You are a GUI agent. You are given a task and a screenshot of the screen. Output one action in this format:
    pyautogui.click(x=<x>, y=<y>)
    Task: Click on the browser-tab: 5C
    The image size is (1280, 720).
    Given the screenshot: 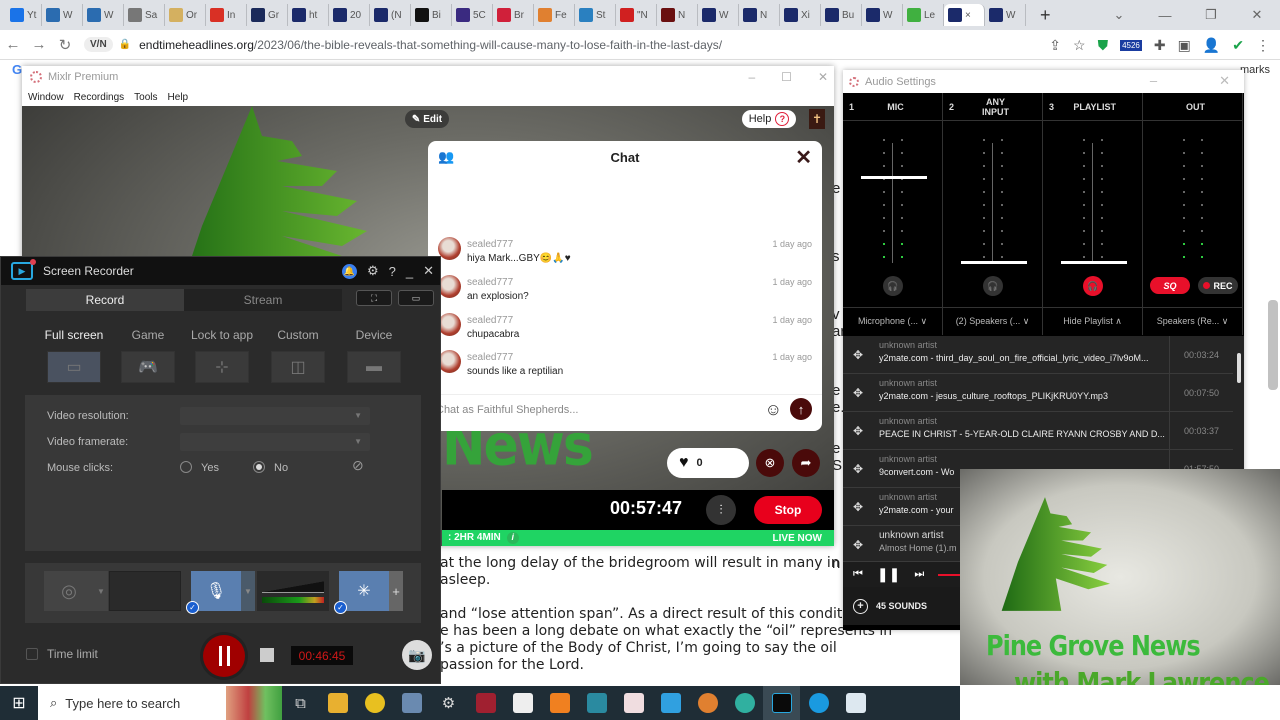 What is the action you would take?
    pyautogui.click(x=472, y=15)
    